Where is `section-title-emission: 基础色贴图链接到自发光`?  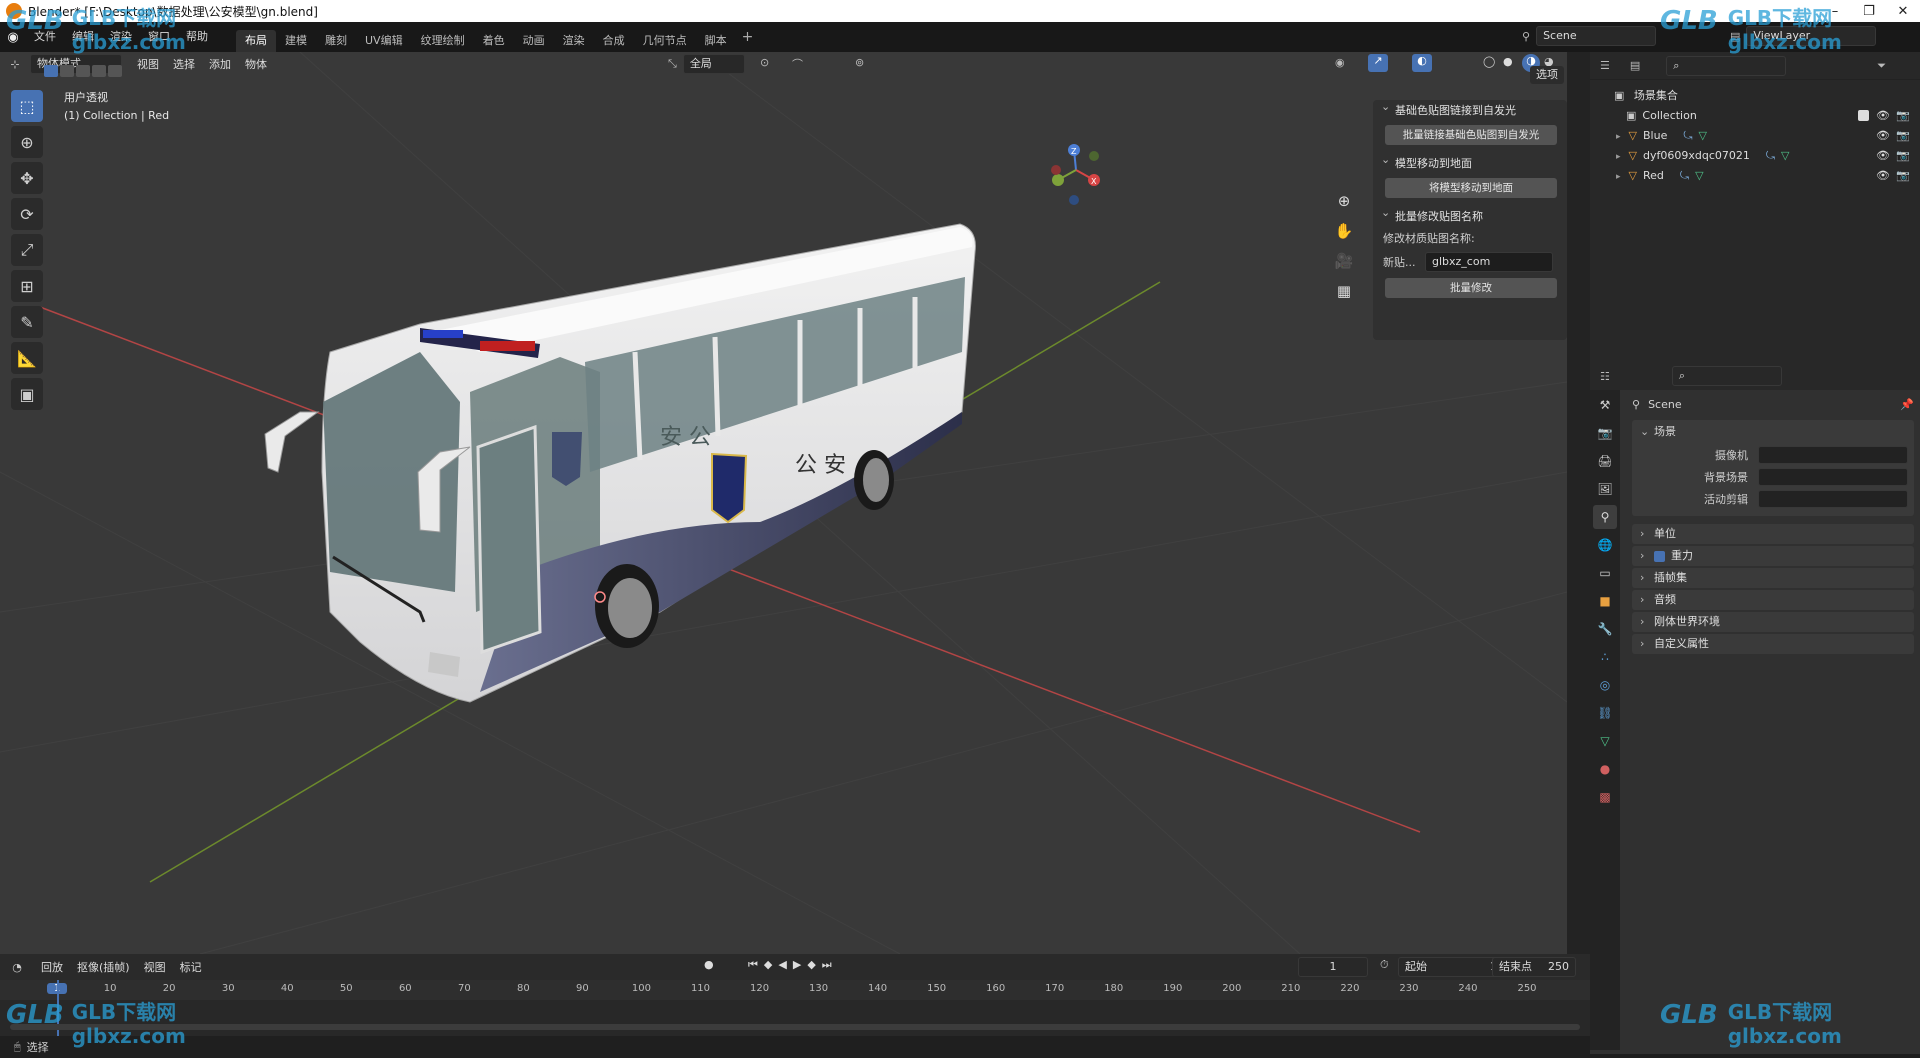
section-title-emission: 基础色贴图链接到自发光 is located at coordinates (1470, 109).